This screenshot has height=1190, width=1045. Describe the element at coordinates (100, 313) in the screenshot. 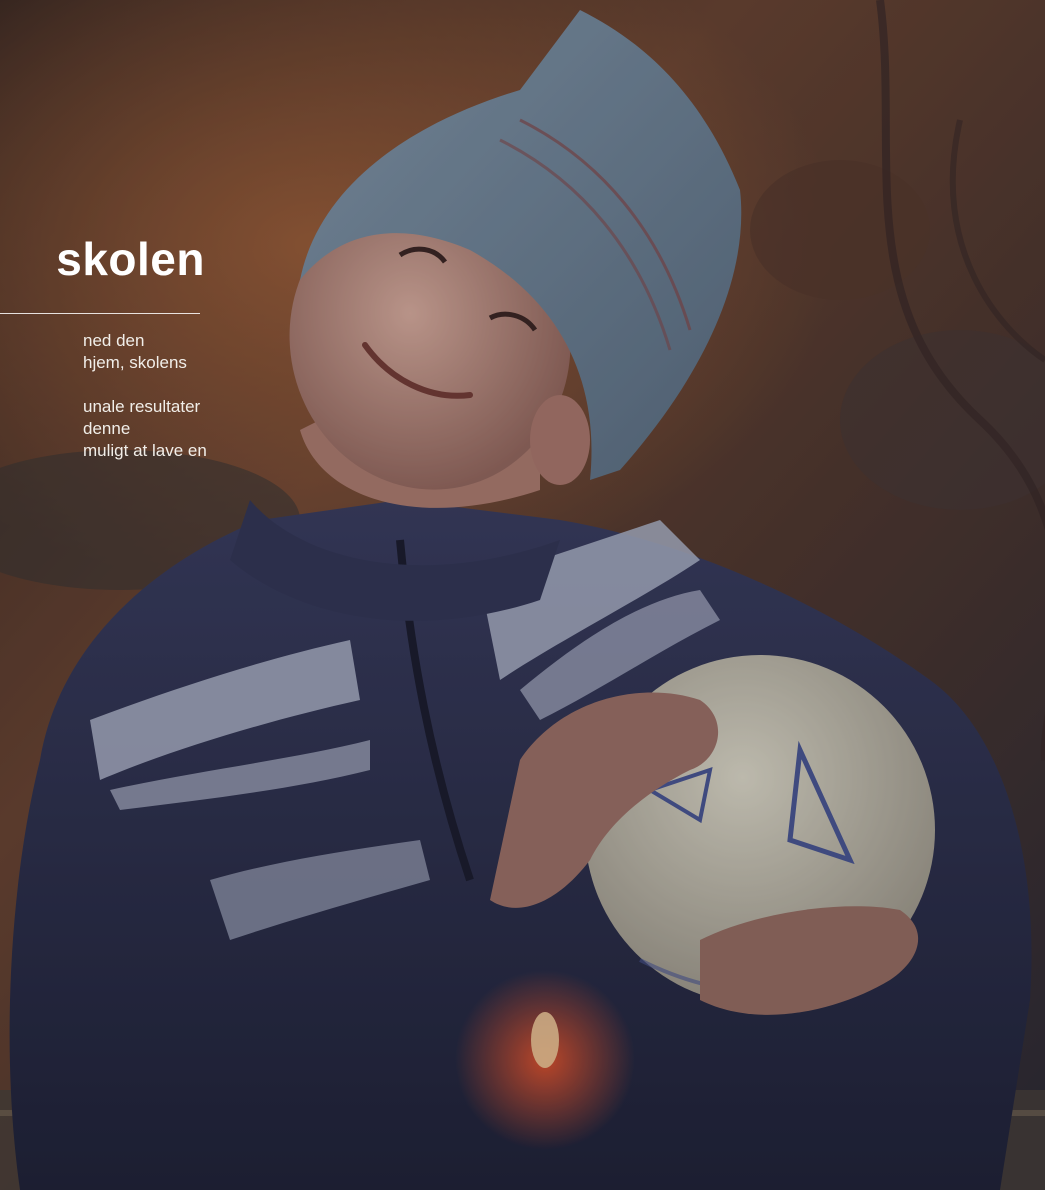

I see `heading-divider` at that location.